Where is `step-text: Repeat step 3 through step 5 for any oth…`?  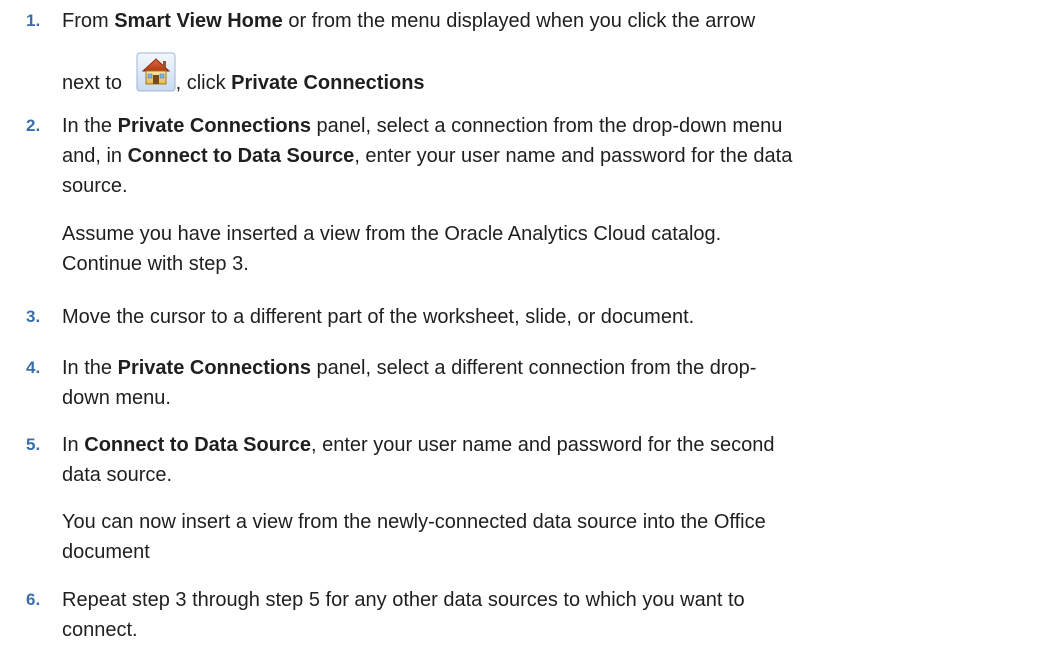 step-text: Repeat step 3 through step 5 for any oth… is located at coordinates (403, 600).